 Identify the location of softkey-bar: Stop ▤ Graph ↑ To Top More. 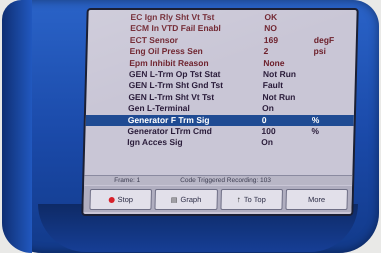
(218, 199).